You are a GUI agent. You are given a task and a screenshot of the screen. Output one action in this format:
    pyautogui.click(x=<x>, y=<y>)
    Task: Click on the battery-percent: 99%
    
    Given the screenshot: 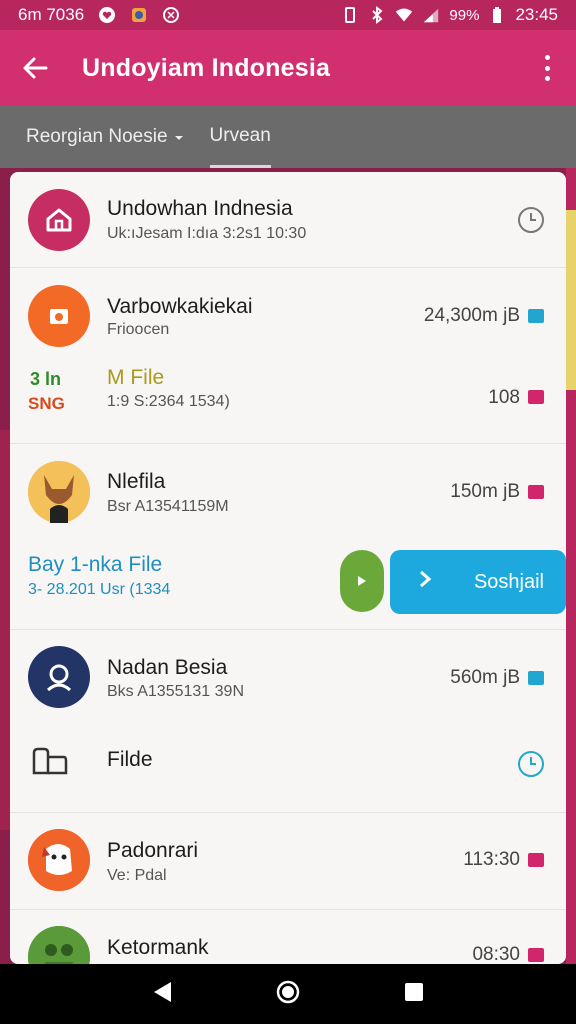 What is the action you would take?
    pyautogui.click(x=464, y=15)
    